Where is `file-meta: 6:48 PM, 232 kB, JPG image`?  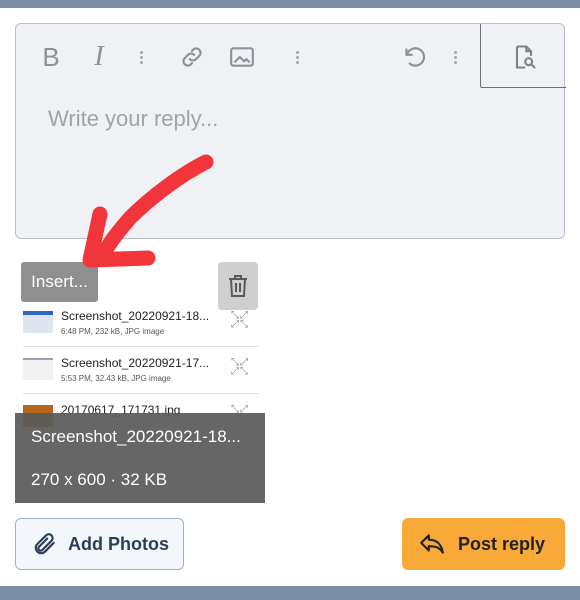 file-meta: 6:48 PM, 232 kB, JPG image is located at coordinates (113, 331).